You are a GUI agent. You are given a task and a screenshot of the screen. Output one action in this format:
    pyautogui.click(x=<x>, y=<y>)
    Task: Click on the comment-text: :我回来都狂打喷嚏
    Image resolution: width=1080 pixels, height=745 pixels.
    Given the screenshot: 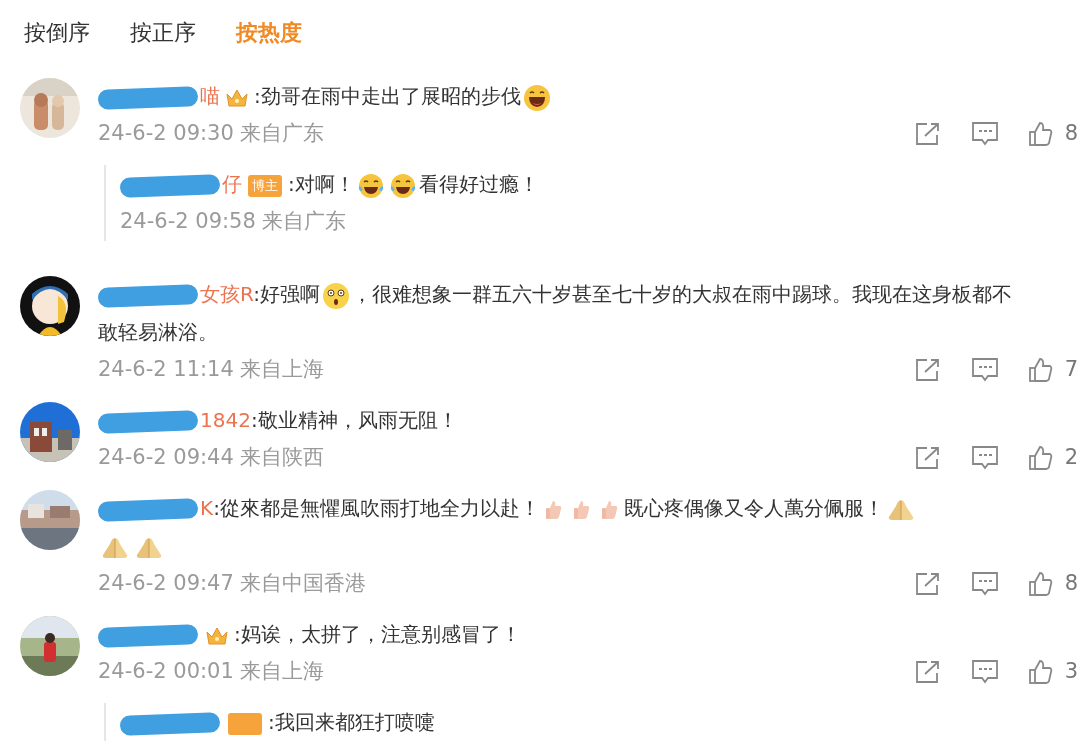 What is the action you would take?
    pyautogui.click(x=351, y=722)
    